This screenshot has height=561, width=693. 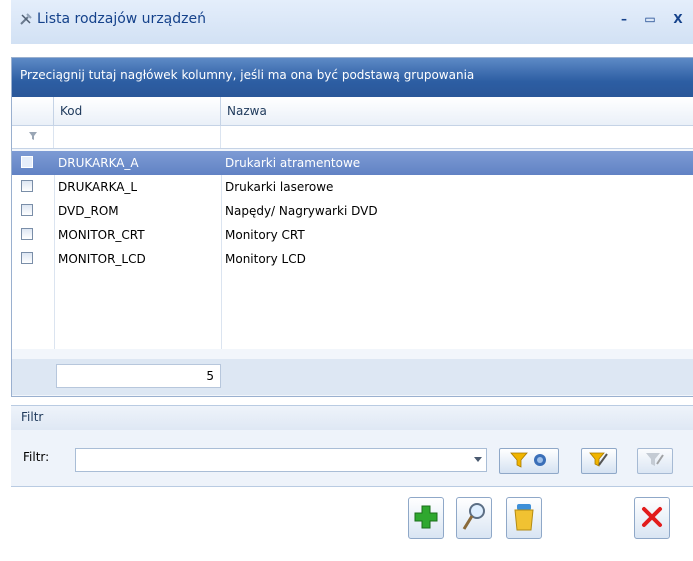 What do you see at coordinates (279, 187) in the screenshot?
I see `cell-nazwa: Drukarki laserowe` at bounding box center [279, 187].